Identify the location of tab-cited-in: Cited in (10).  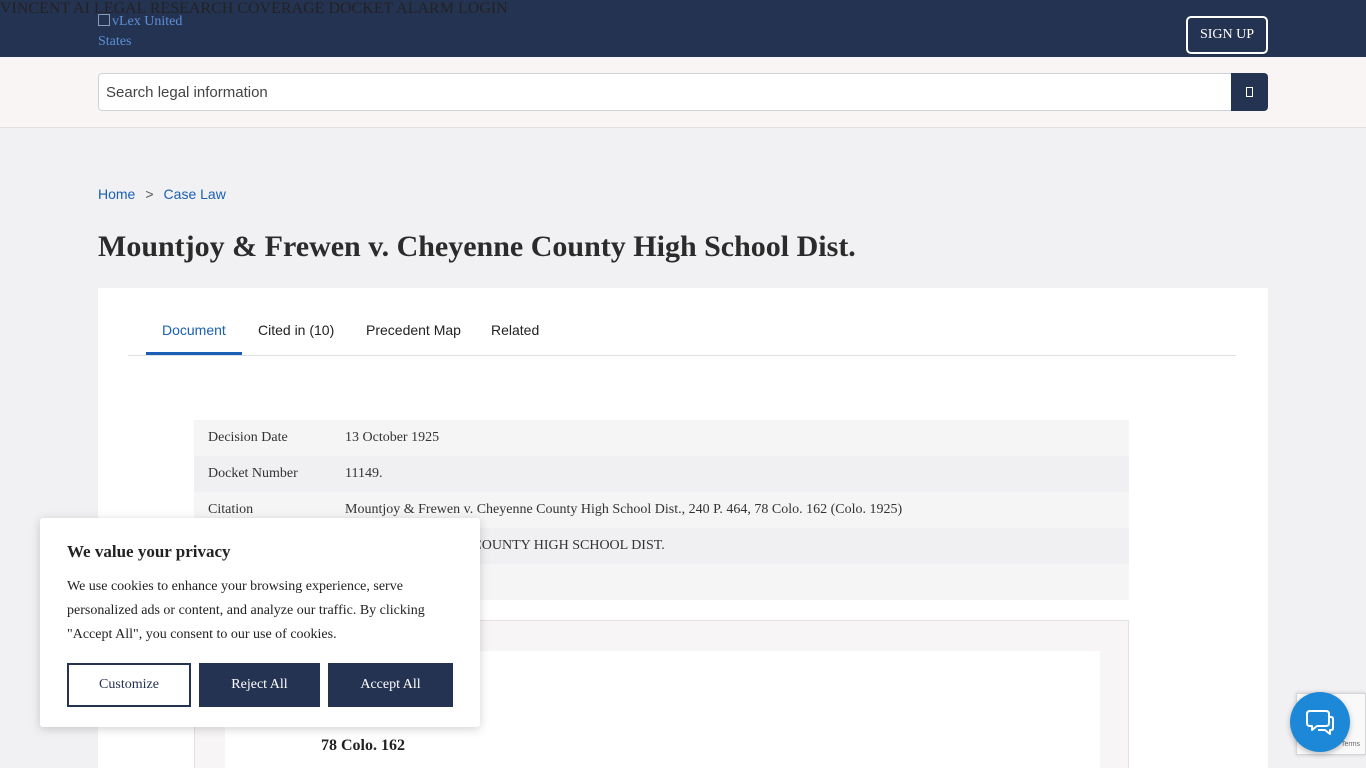
(296, 330).